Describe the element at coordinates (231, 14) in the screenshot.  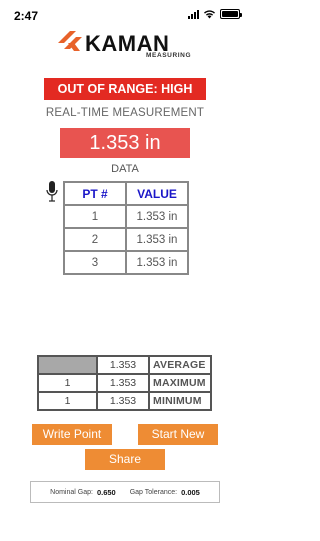
I see `battery-icon` at that location.